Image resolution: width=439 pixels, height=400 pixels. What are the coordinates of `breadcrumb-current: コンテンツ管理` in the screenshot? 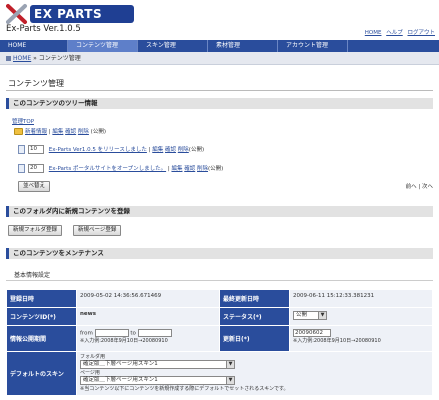 It's located at (59, 58).